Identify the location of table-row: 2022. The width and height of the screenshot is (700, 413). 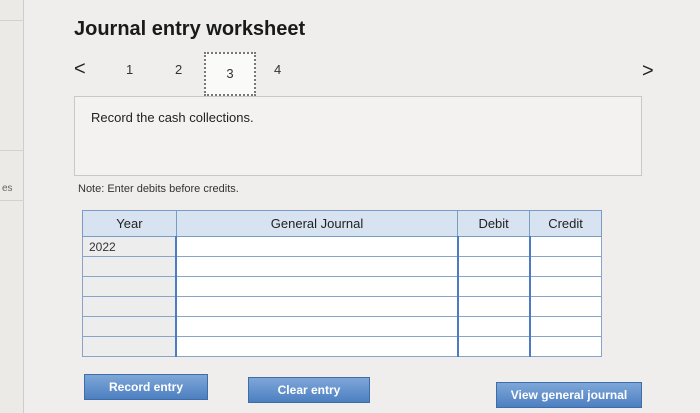
(342, 246).